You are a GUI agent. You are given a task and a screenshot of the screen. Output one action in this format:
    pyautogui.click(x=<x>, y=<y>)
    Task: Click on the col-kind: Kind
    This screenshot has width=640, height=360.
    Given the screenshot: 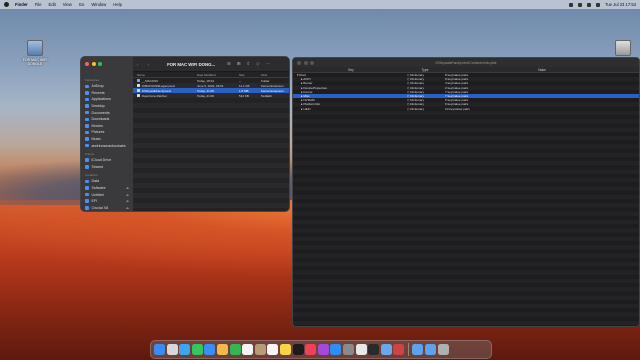 What is the action you would take?
    pyautogui.click(x=262, y=75)
    